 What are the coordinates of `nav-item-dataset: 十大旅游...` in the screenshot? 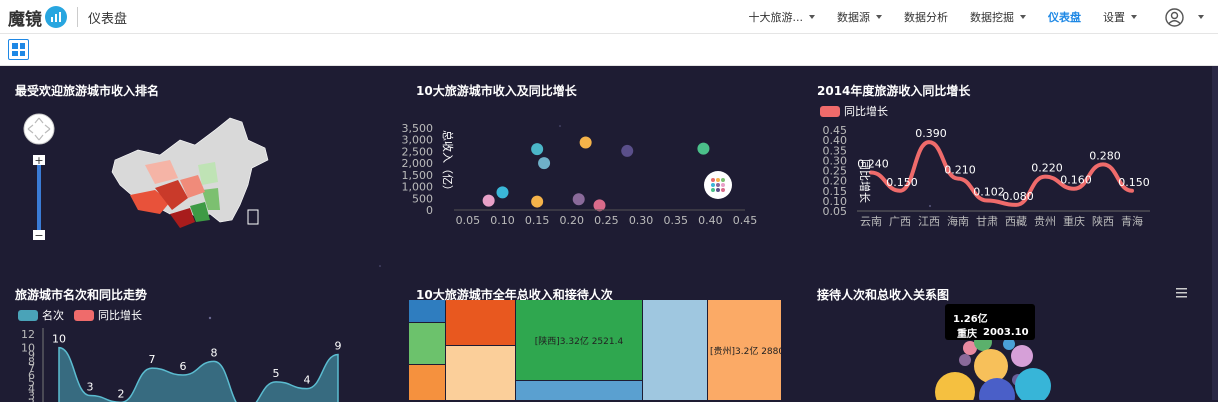 It's located at (782, 17).